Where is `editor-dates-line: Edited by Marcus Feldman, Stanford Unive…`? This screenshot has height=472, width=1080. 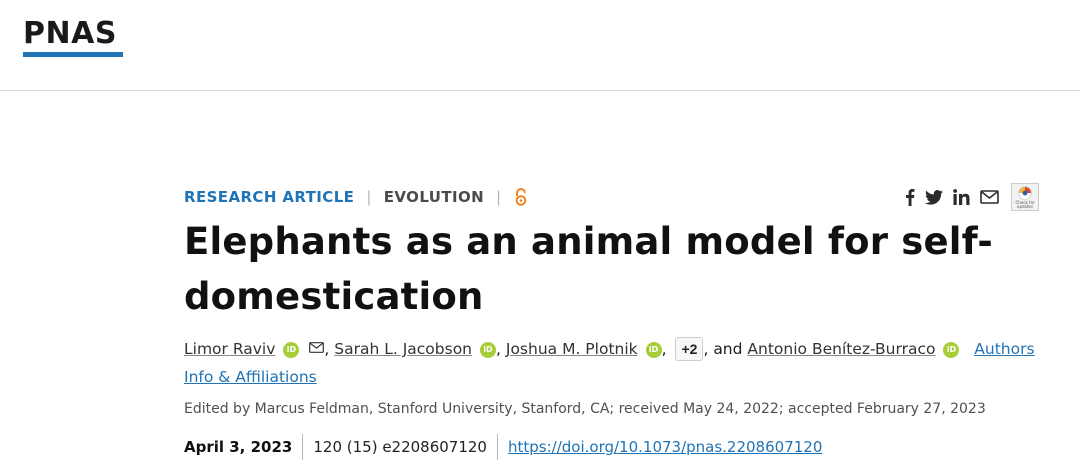
editor-dates-line: Edited by Marcus Feldman, Stanford Unive… is located at coordinates (585, 409).